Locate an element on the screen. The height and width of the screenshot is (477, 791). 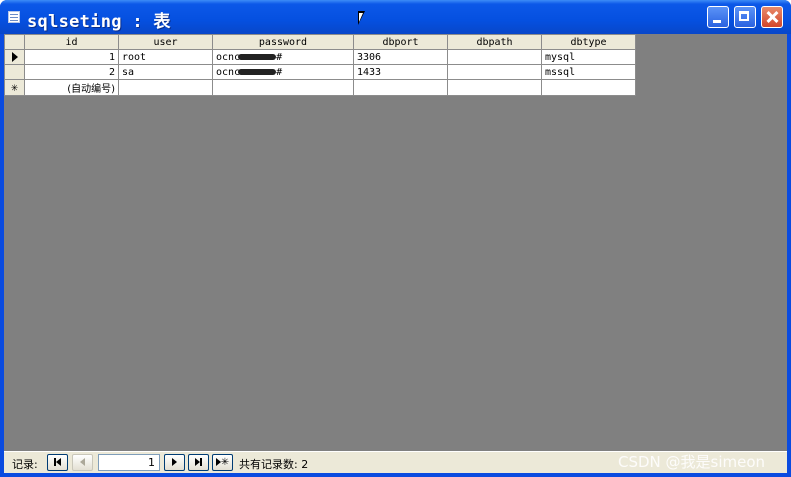
record-label: 记录: is located at coordinates (25, 464).